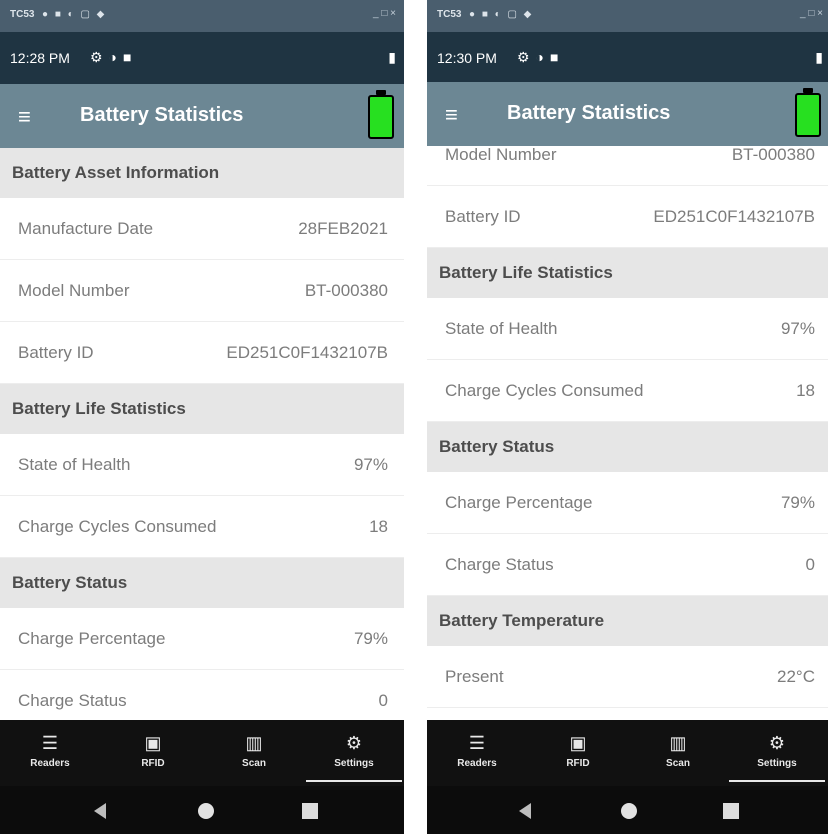 The width and height of the screenshot is (828, 834). Describe the element at coordinates (627, 58) in the screenshot. I see `status-bar: 12:30 PM ⚙◑■ ▮` at that location.